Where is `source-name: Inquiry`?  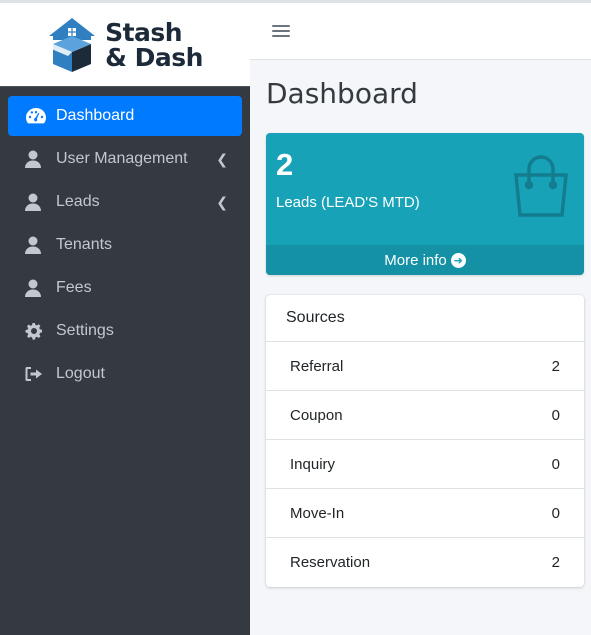
source-name: Inquiry is located at coordinates (313, 464).